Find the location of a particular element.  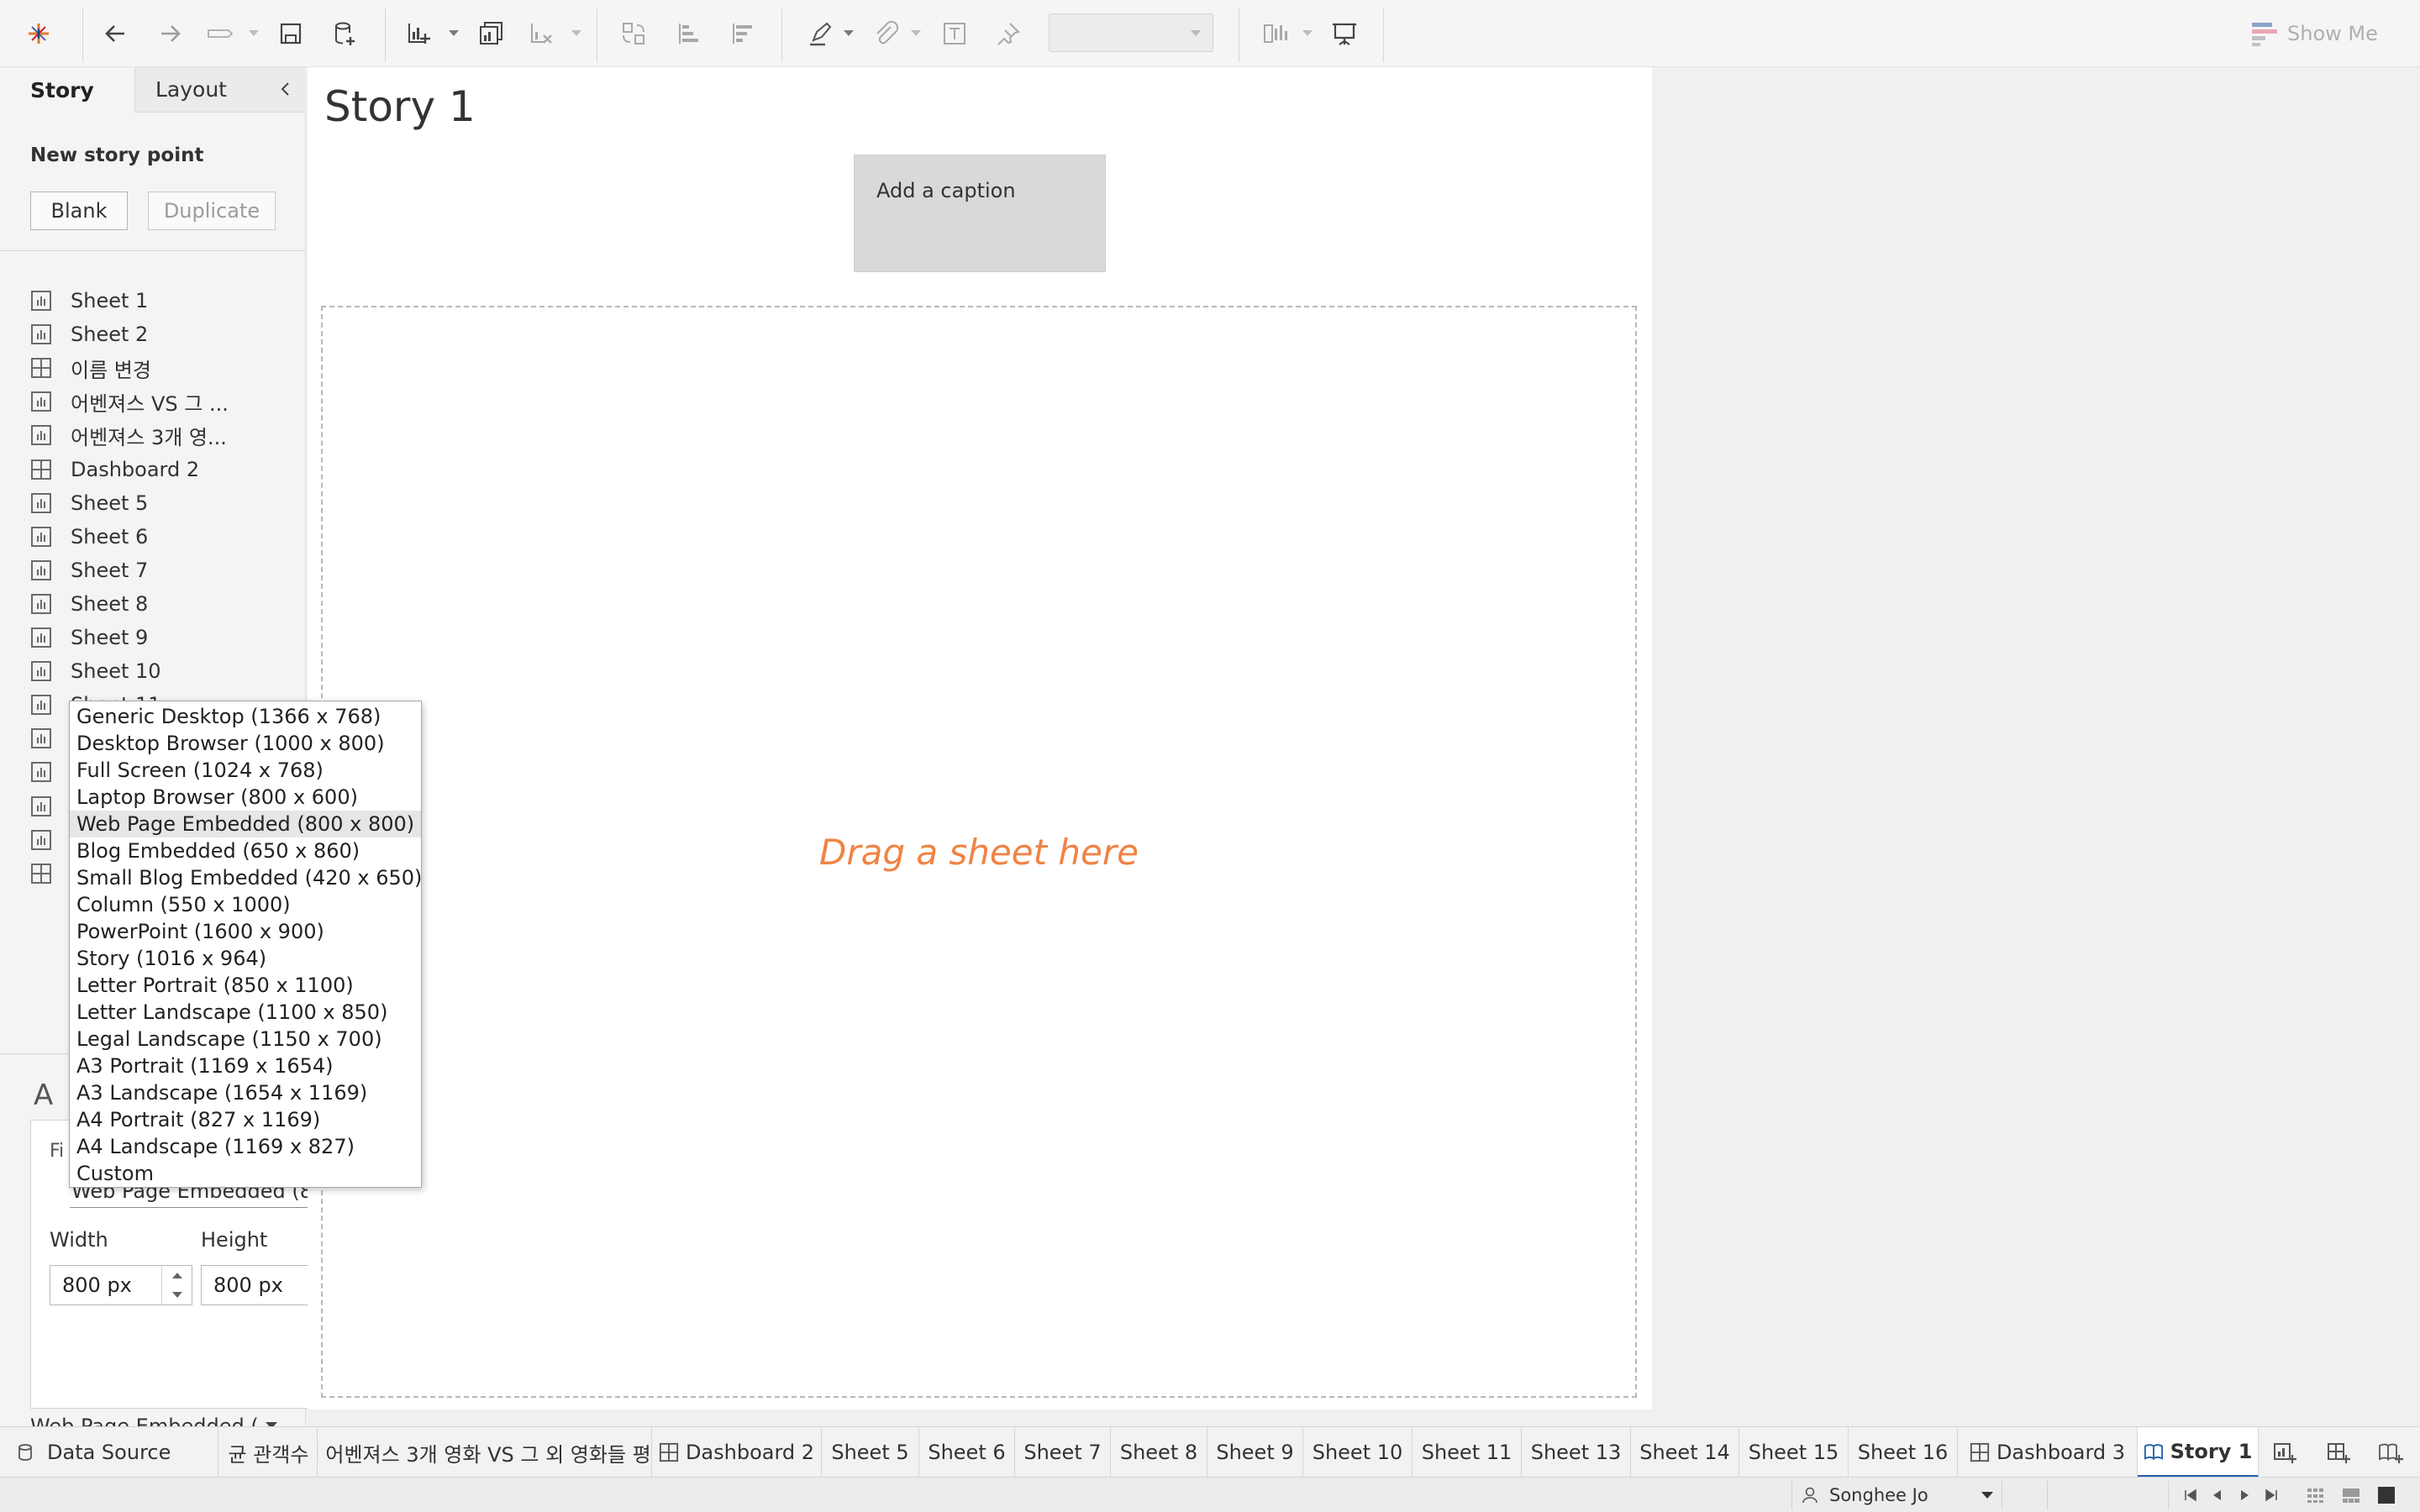

last-sheet-icon is located at coordinates (2271, 1495).